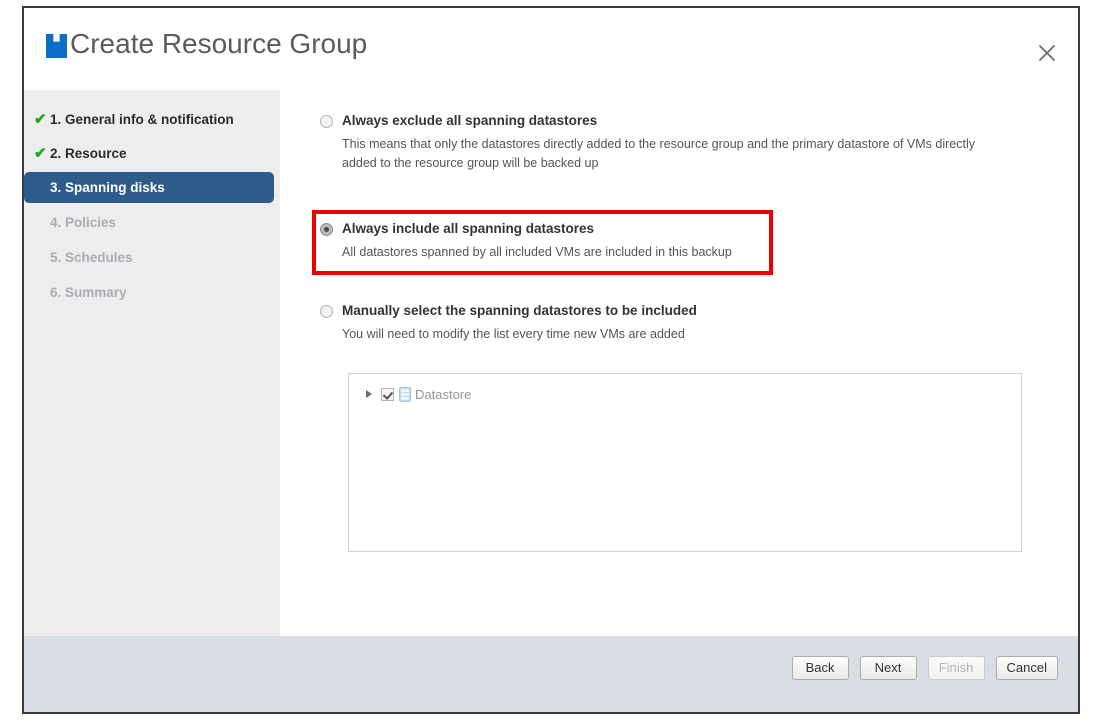 This screenshot has height=722, width=1095. What do you see at coordinates (326, 121) in the screenshot?
I see `radio-exclude-all` at bounding box center [326, 121].